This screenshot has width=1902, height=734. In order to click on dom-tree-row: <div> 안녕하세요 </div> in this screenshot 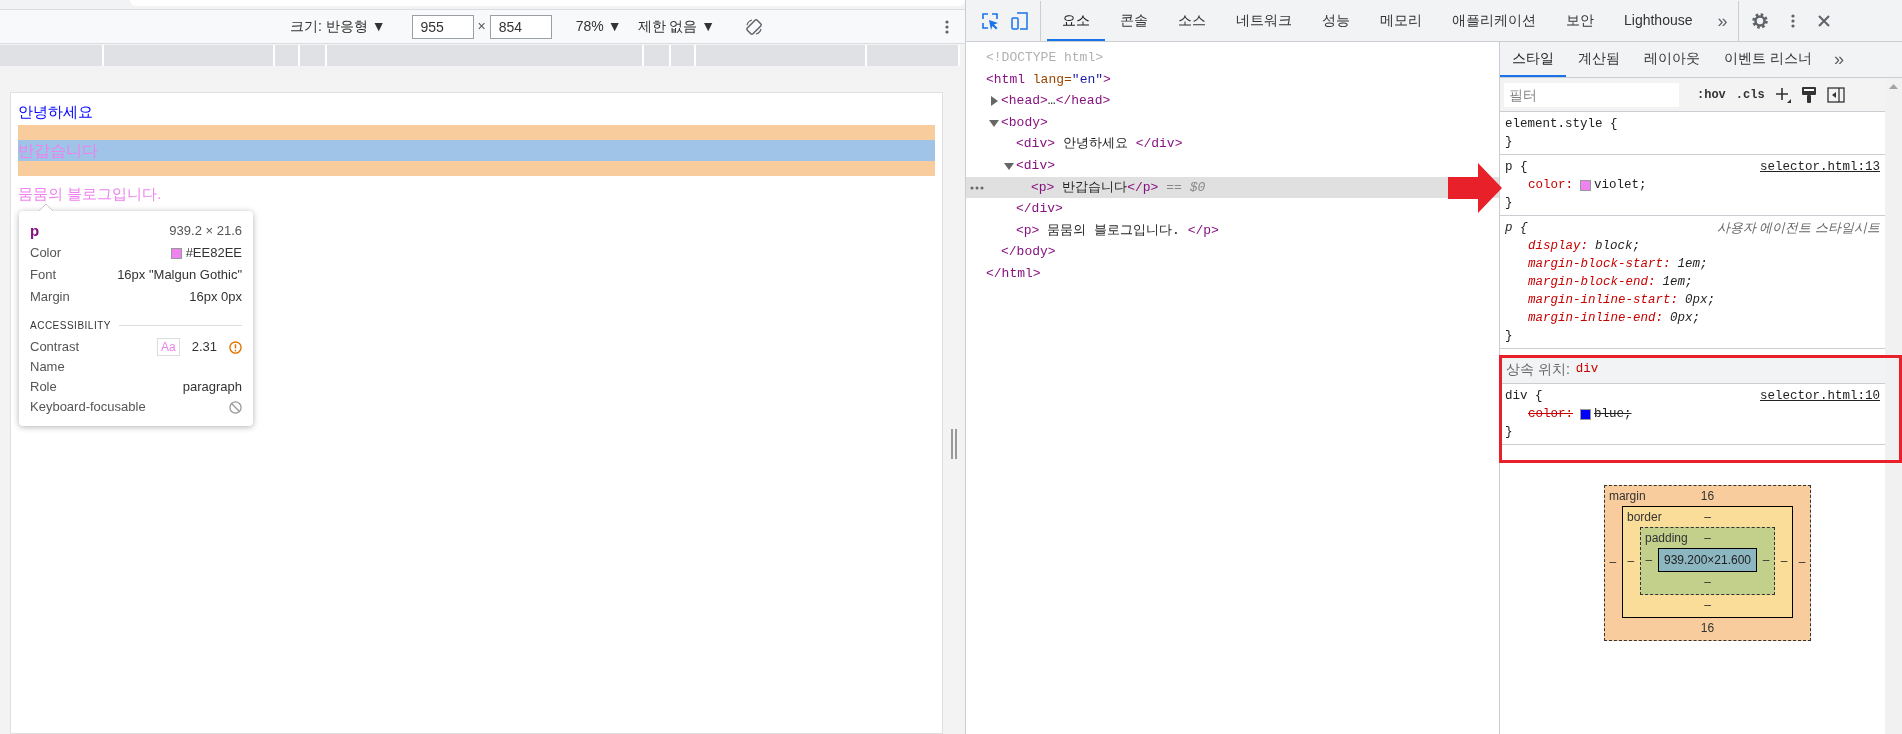, I will do `click(1232, 144)`.